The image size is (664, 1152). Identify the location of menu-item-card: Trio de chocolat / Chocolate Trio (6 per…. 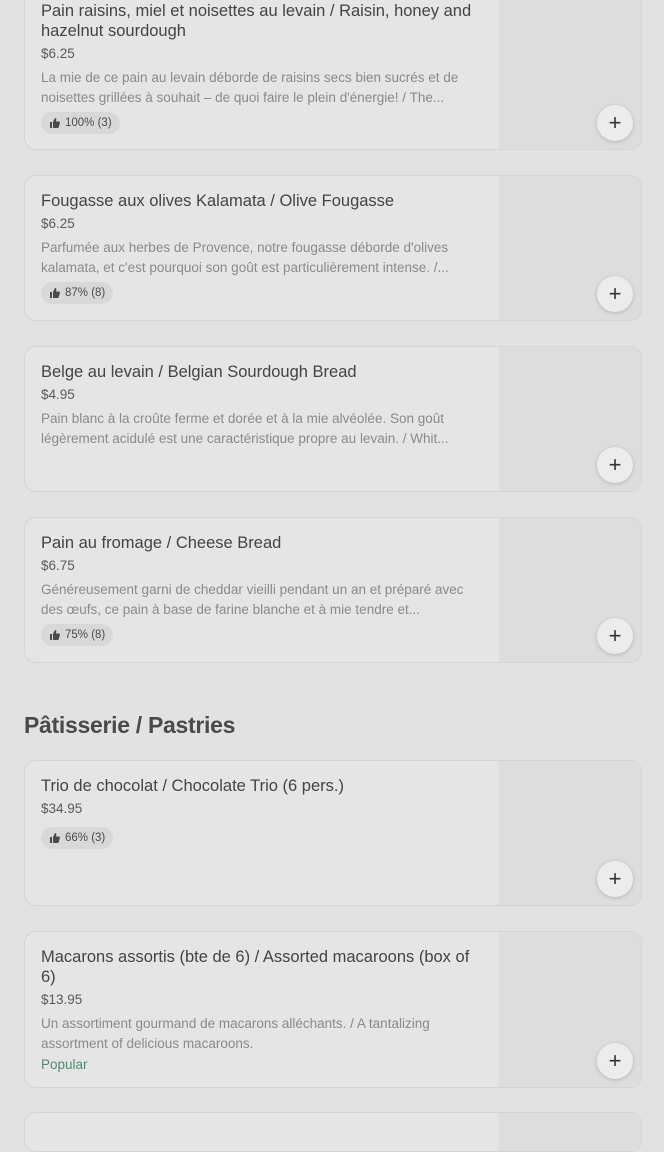
(333, 833).